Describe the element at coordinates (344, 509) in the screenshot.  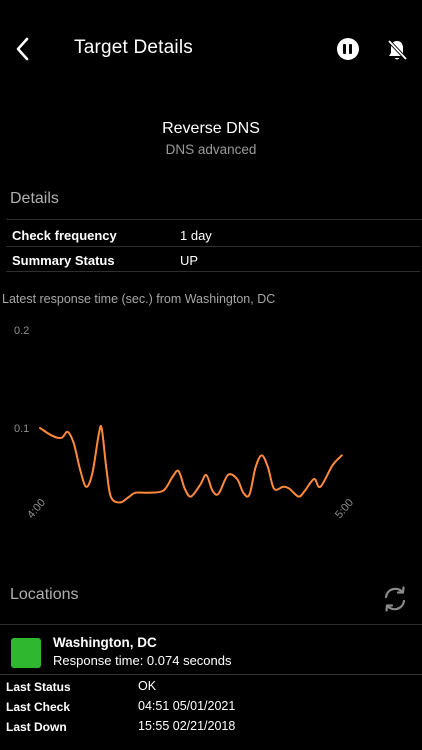
I see `x-tick-label: 5:00` at that location.